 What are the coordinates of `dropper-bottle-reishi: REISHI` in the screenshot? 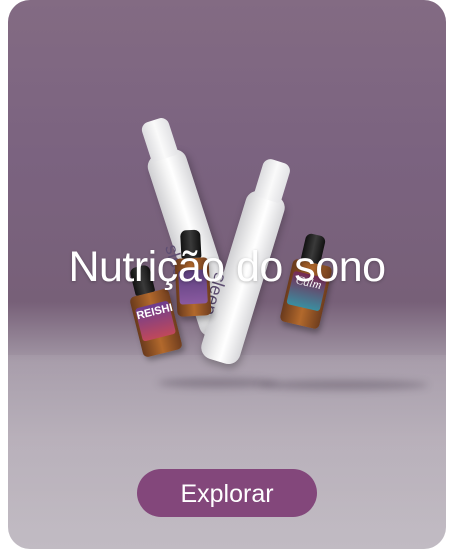 It's located at (156, 323).